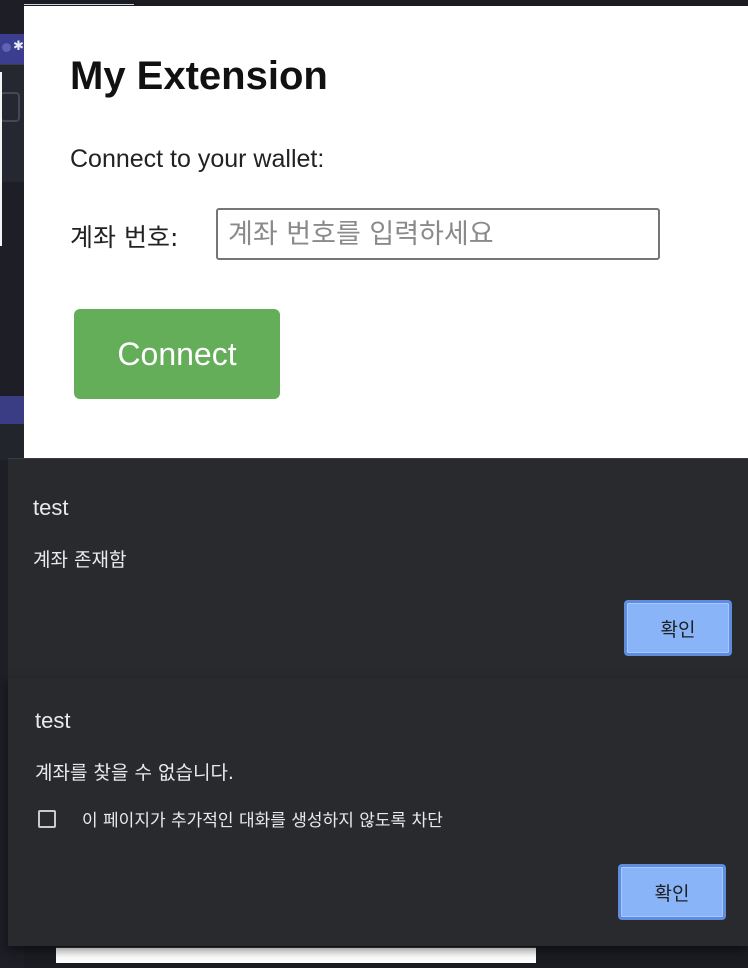  Describe the element at coordinates (80, 560) in the screenshot. I see `dialog-message: 계좌 존재함` at that location.